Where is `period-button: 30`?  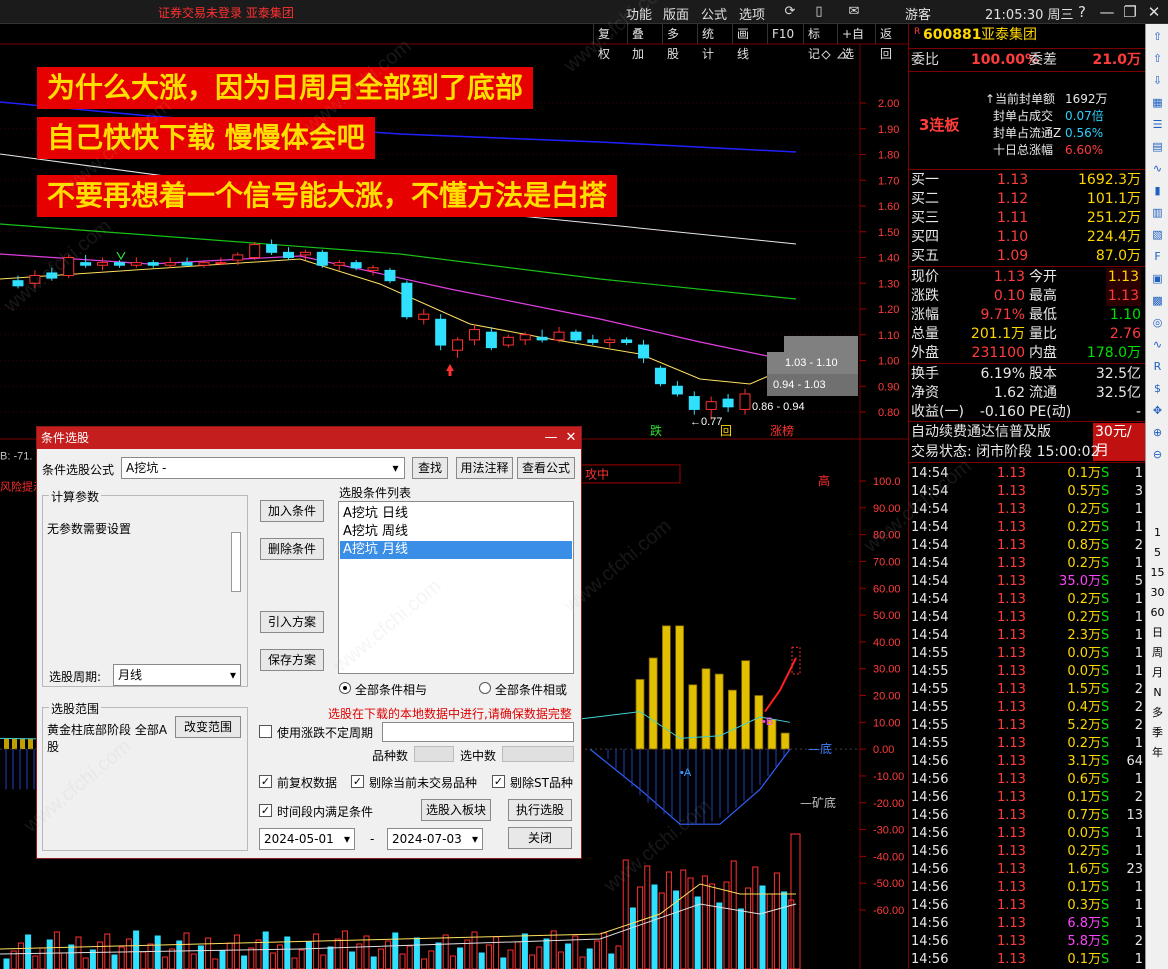
period-button: 30 is located at coordinates (1157, 593).